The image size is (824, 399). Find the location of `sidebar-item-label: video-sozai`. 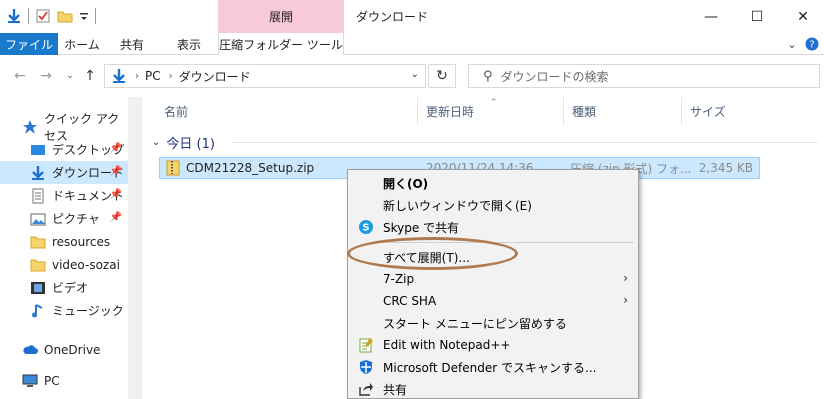

sidebar-item-label: video-sozai is located at coordinates (86, 264).